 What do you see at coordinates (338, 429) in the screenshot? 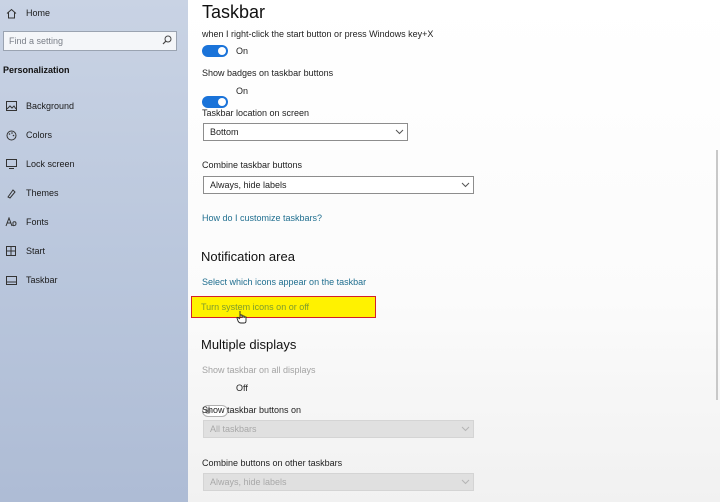
I see `buttons-on-select: All taskbars` at bounding box center [338, 429].